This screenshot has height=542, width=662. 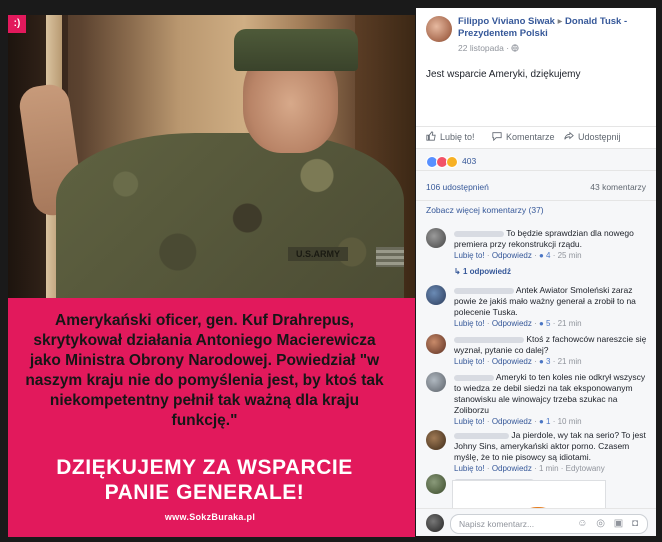 I want to click on comment-meta: Lubię to! · Odpowiedz · ● 1 · 10 min, so click(x=518, y=421).